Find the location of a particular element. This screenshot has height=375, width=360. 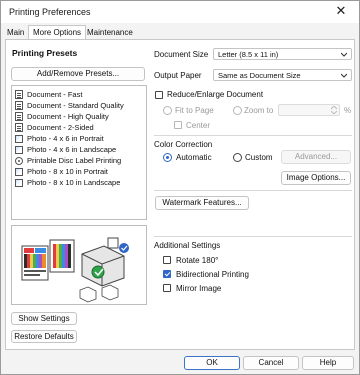

automatic-label: Automatic is located at coordinates (194, 157).